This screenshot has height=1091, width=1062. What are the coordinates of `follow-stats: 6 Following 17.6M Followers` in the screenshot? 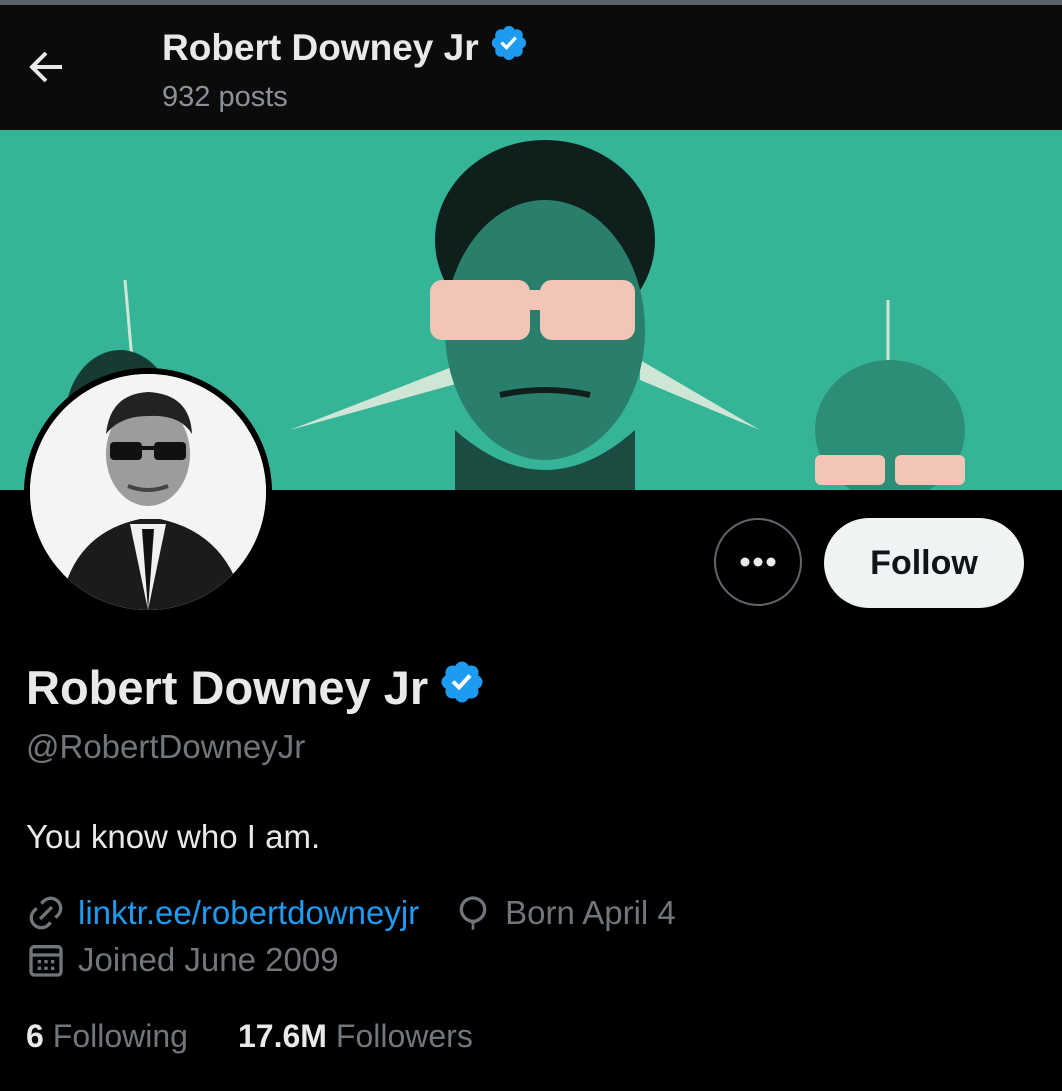 It's located at (249, 1036).